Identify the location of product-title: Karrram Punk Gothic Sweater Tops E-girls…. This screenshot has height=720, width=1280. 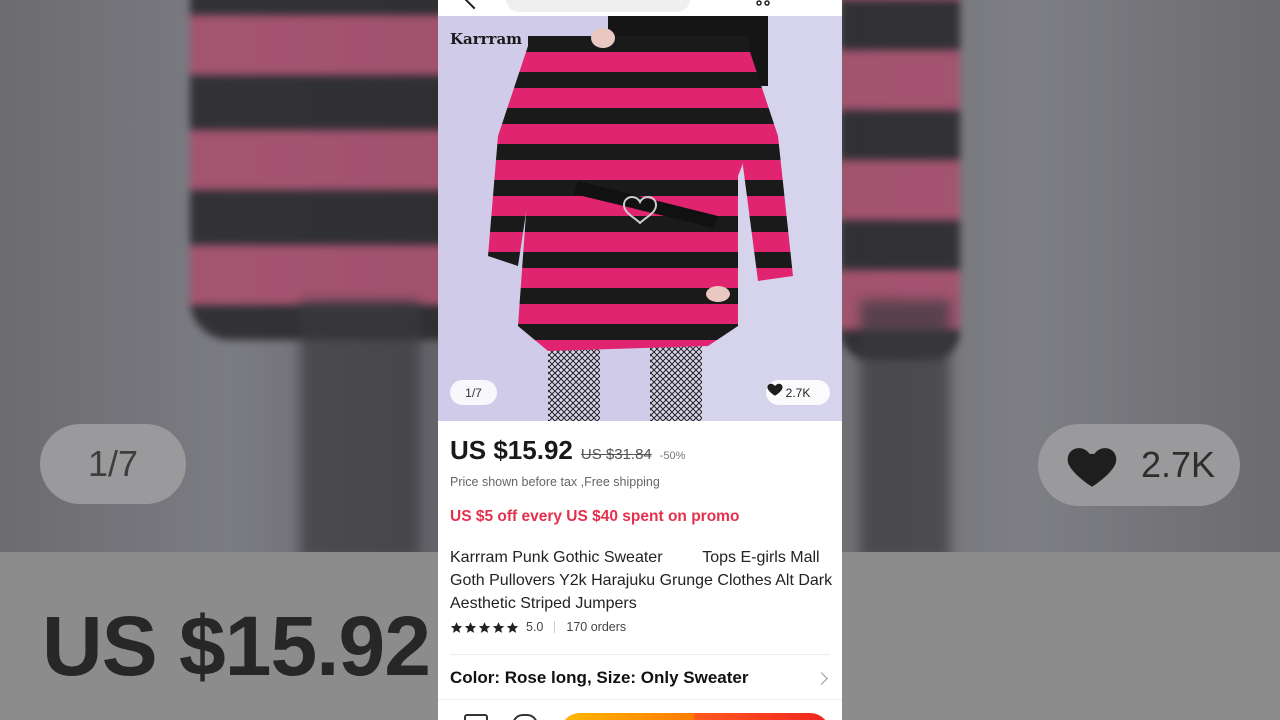
(643, 580).